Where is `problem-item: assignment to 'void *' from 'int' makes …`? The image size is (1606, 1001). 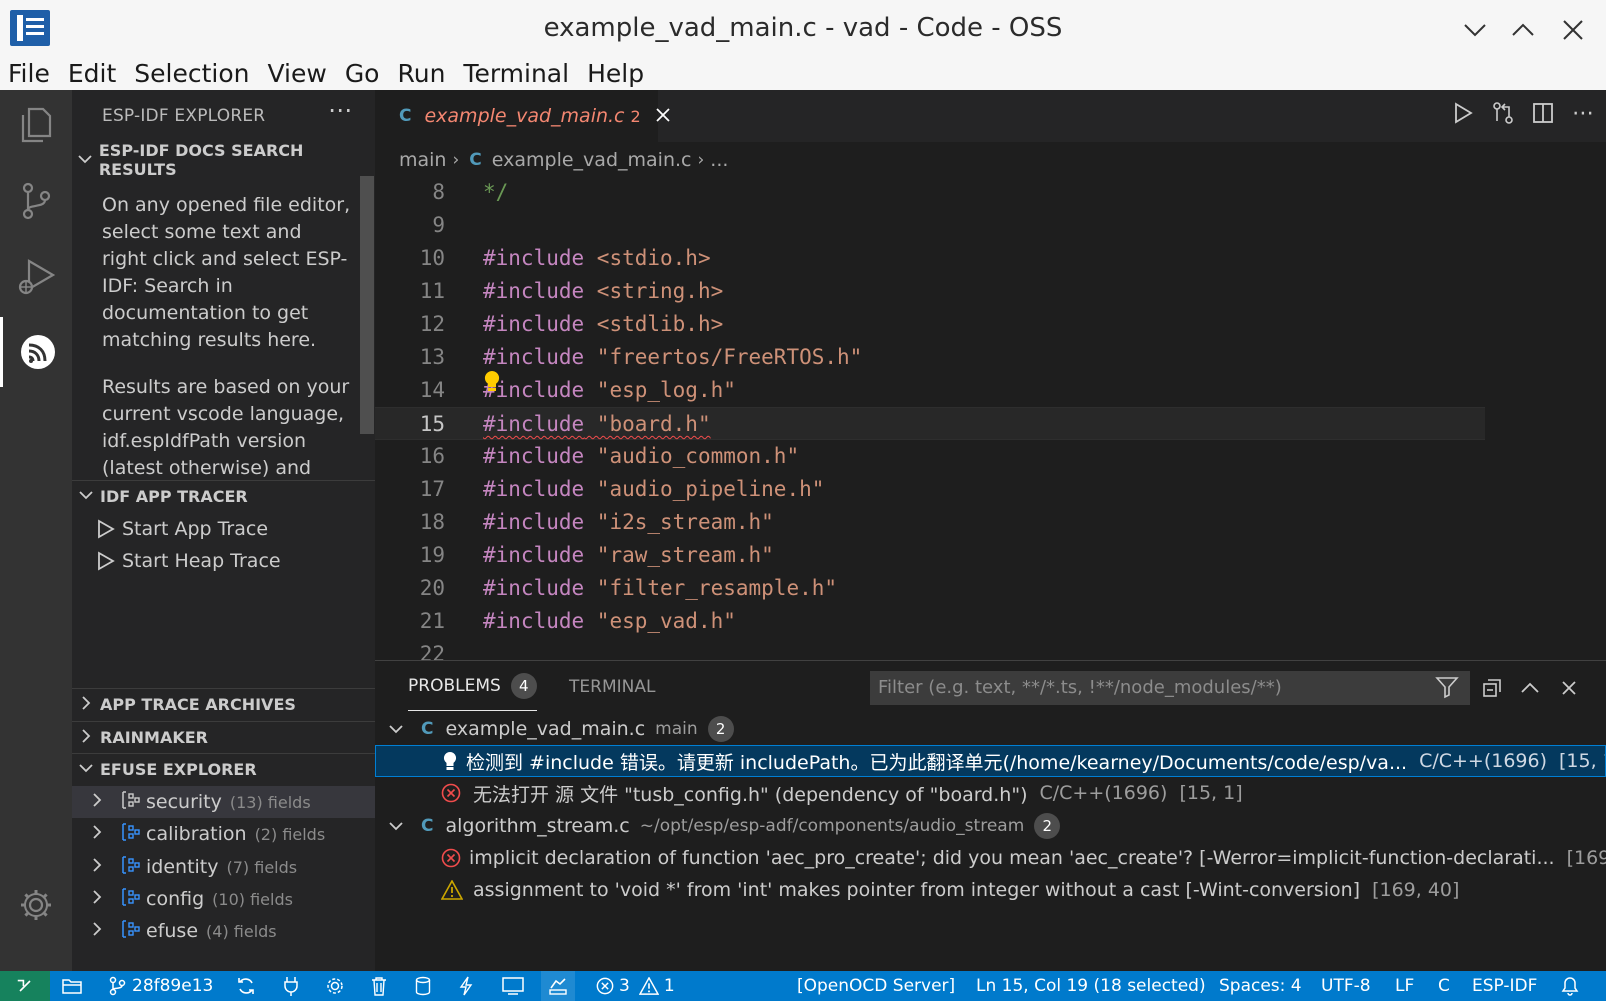 problem-item: assignment to 'void *' from 'int' makes … is located at coordinates (990, 890).